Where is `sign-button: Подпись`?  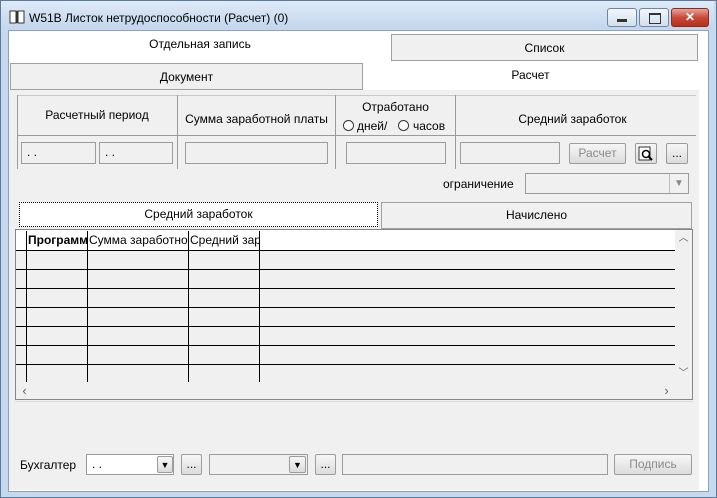 sign-button: Подпись is located at coordinates (653, 464).